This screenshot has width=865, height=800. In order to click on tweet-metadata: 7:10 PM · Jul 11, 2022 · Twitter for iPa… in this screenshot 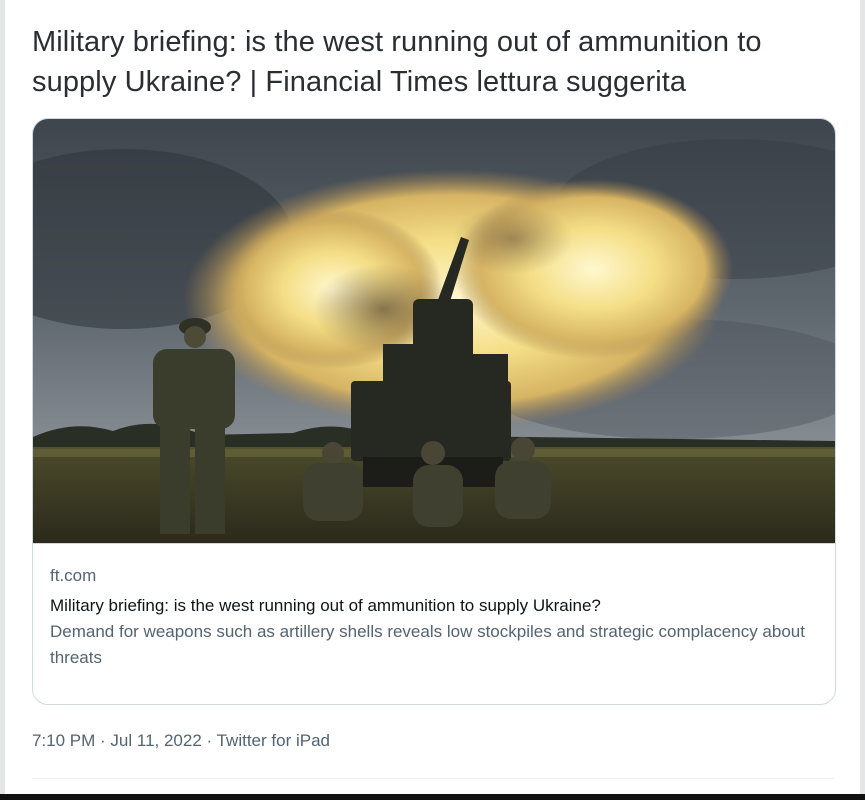, I will do `click(181, 741)`.